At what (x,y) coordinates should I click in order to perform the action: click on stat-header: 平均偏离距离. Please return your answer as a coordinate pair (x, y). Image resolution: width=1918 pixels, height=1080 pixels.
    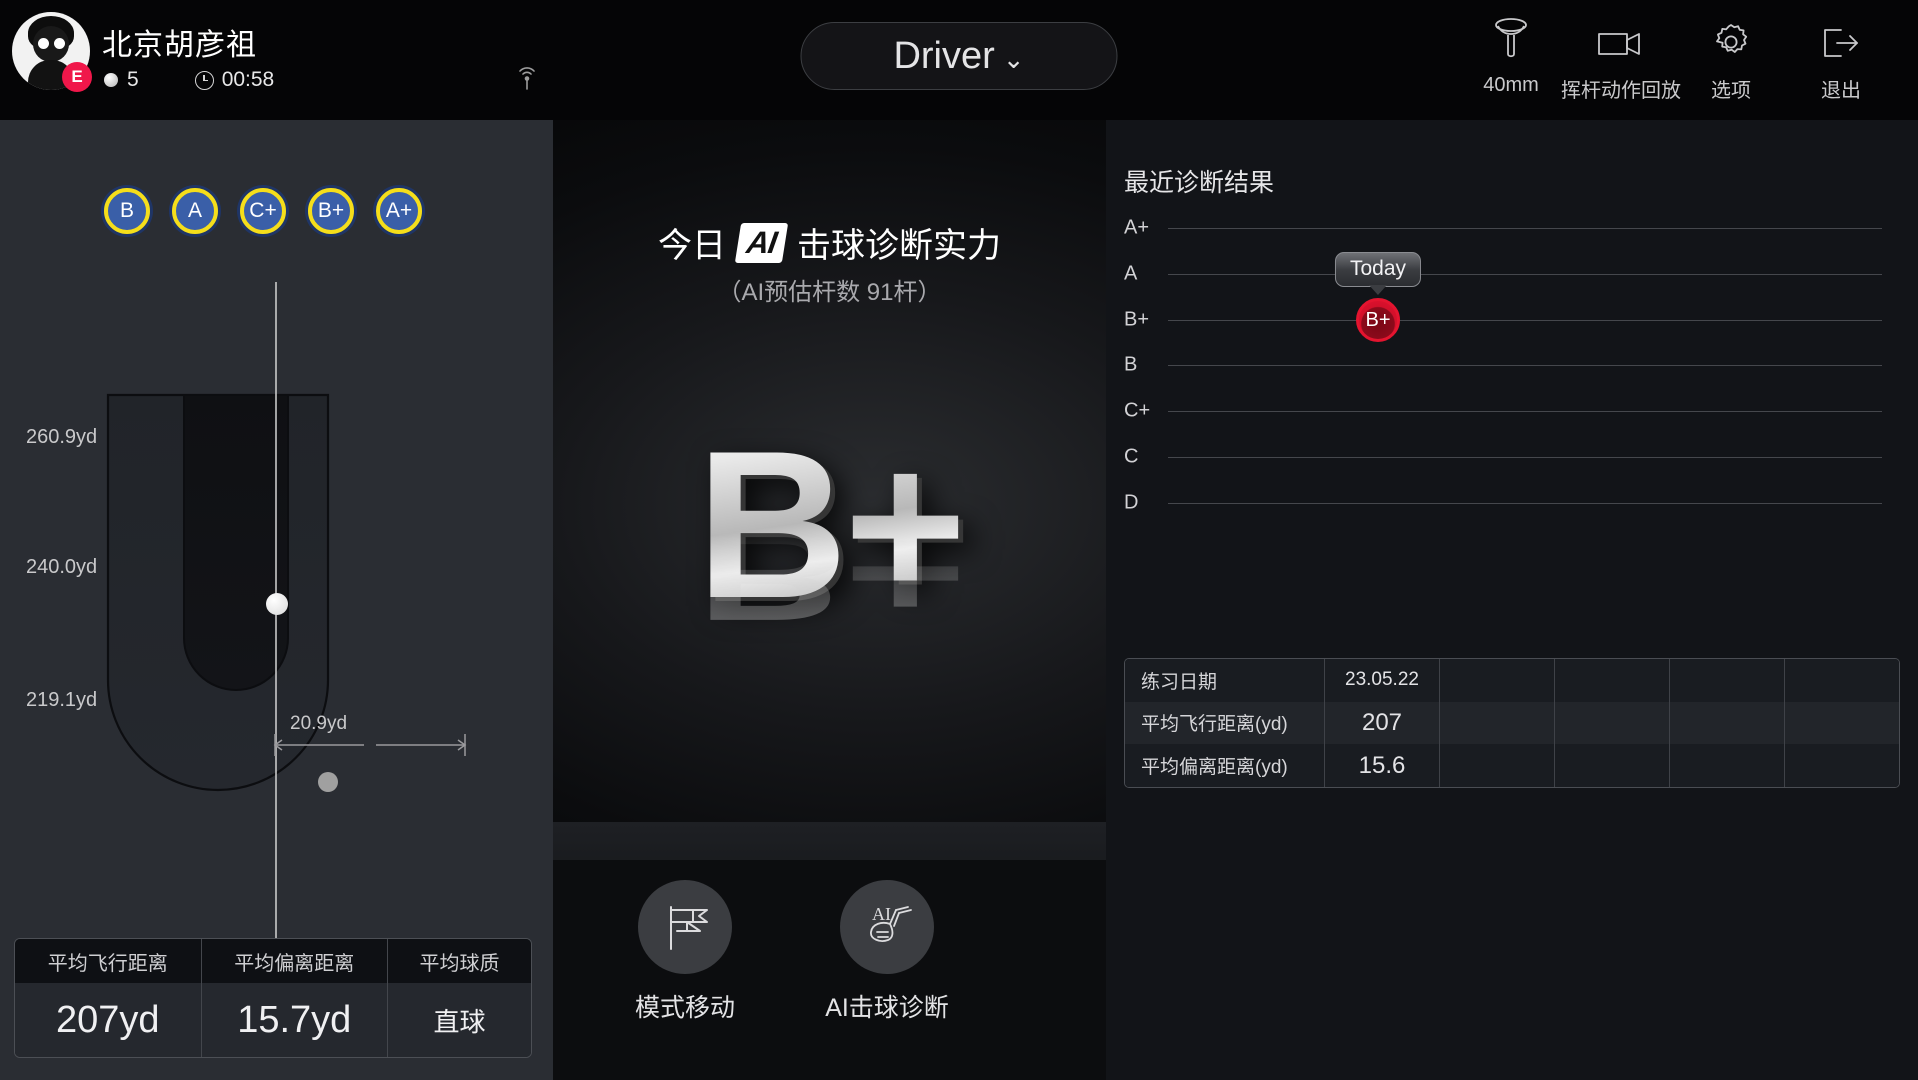
    Looking at the image, I should click on (294, 961).